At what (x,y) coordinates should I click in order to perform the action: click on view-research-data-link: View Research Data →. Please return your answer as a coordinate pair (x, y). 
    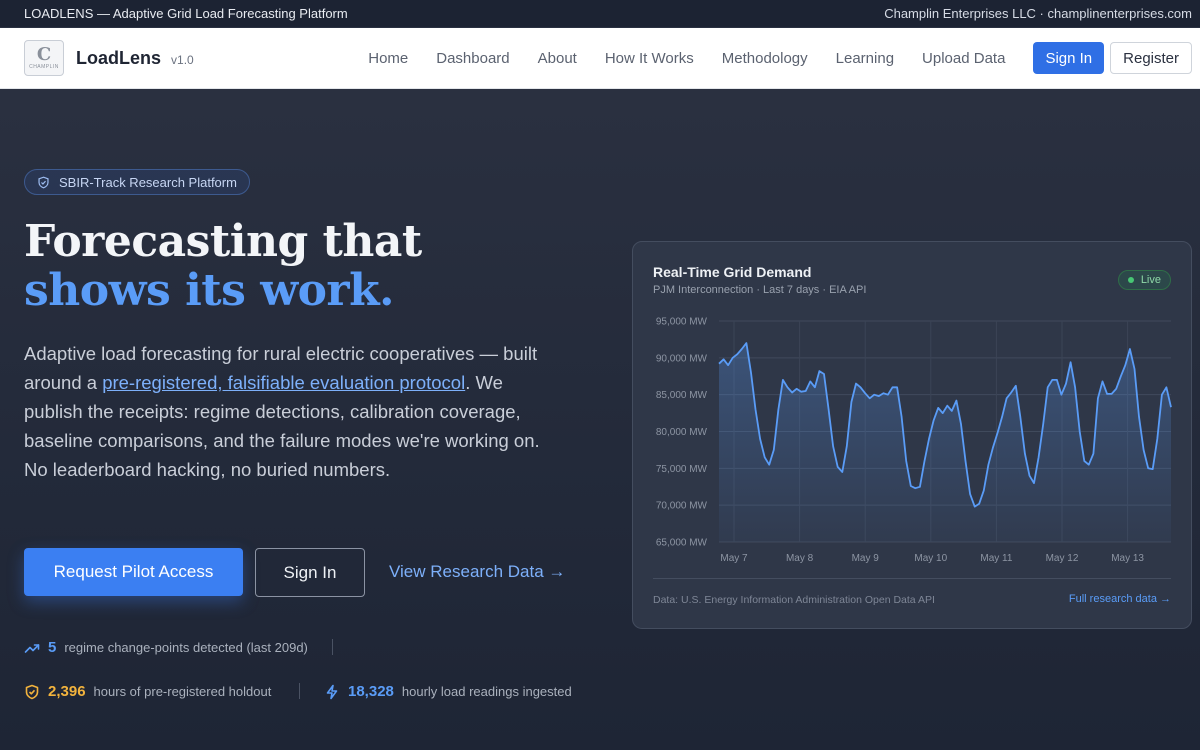
    Looking at the image, I should click on (477, 572).